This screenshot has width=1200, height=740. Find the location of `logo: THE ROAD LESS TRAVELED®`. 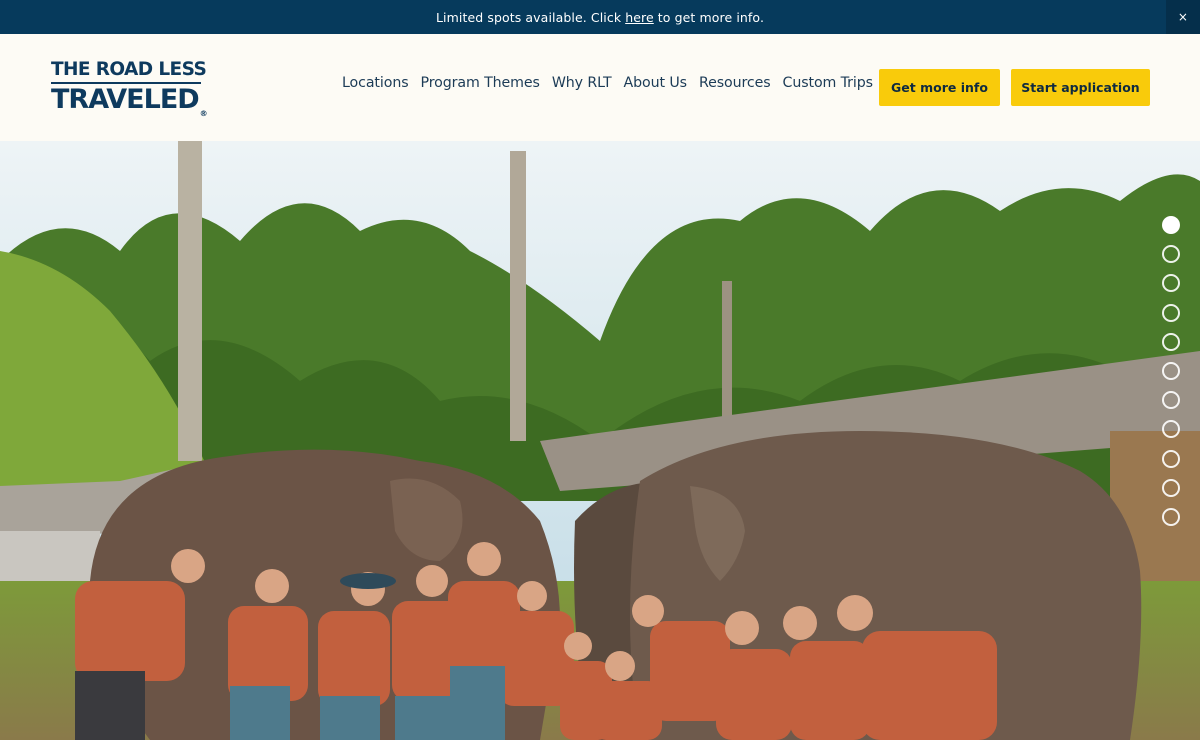

logo: THE ROAD LESS TRAVELED® is located at coordinates (129, 89).